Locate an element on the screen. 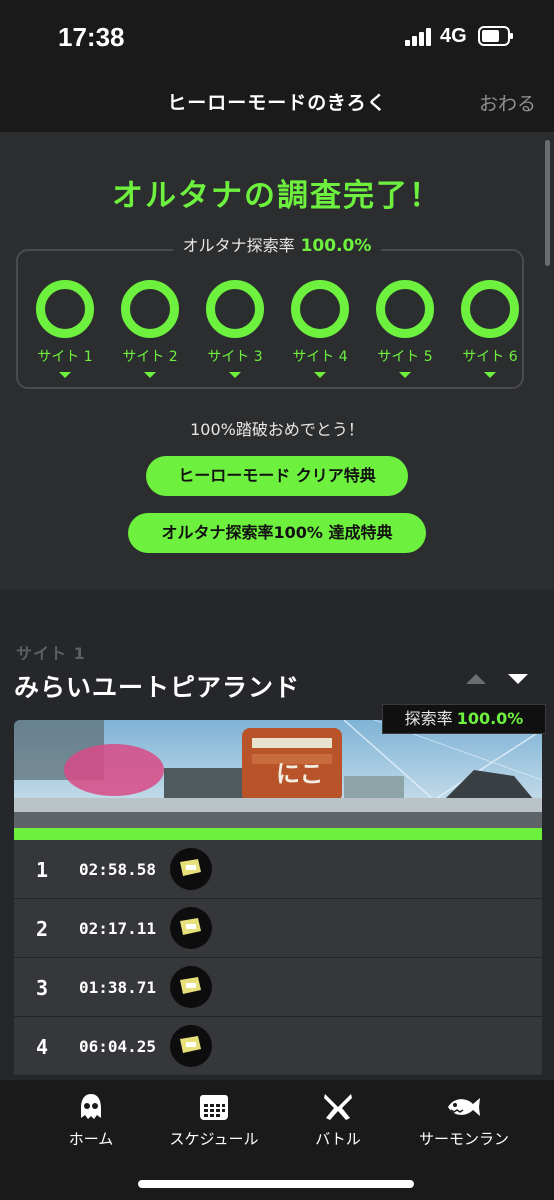  site-item-1: サイト 1 is located at coordinates (65, 329).